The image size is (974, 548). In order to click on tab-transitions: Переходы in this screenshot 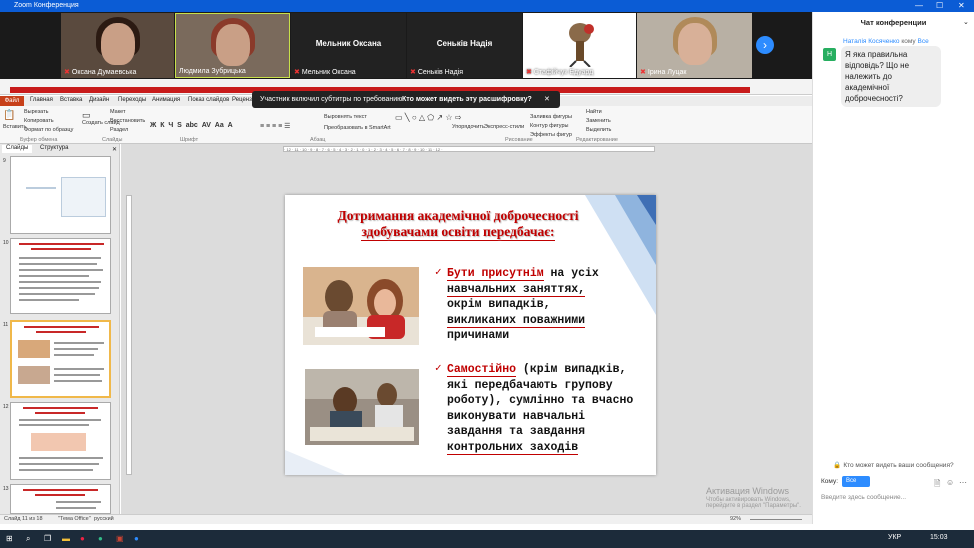, I will do `click(132, 100)`.